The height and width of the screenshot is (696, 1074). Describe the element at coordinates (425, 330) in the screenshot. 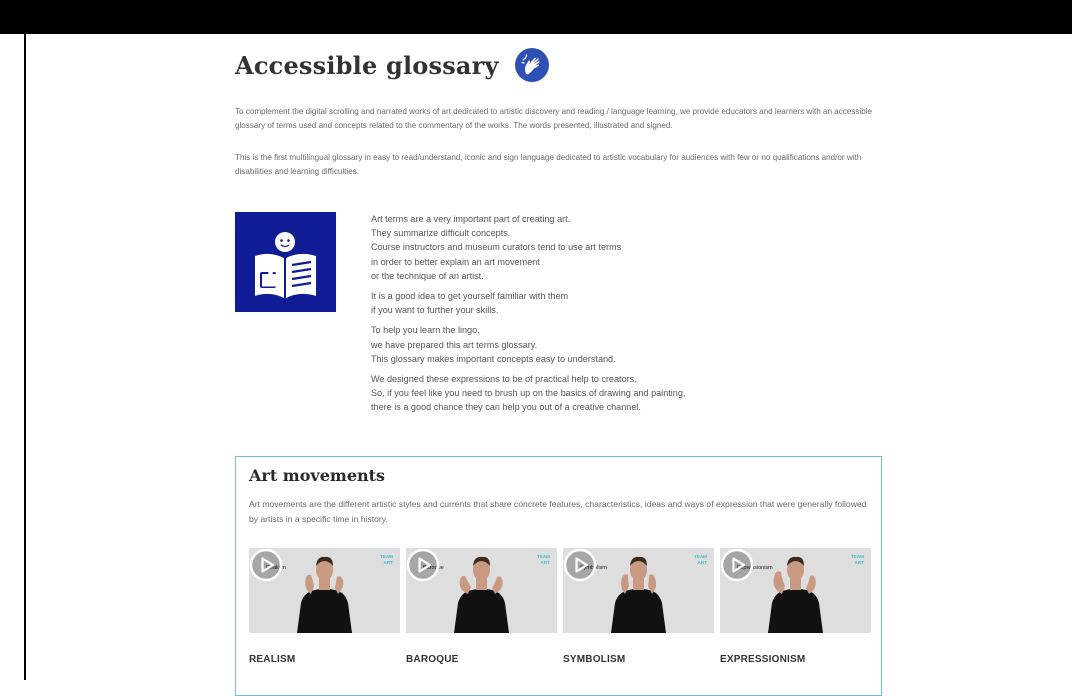

I see `easy-read-line: To help you learn the lingo,` at that location.